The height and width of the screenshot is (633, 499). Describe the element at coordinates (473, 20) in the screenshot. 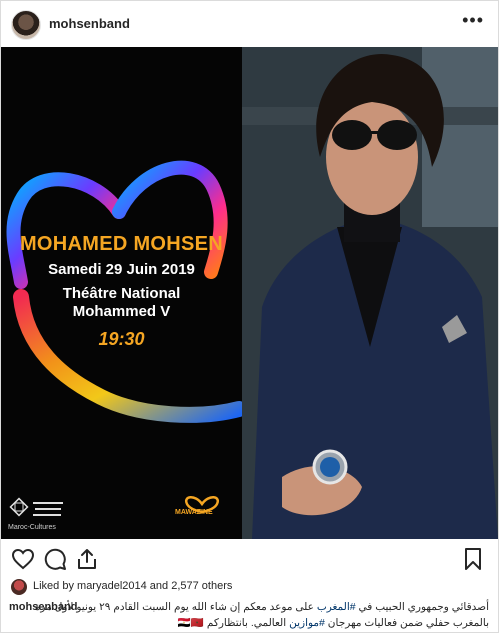

I see `more-options-icon: •••` at that location.